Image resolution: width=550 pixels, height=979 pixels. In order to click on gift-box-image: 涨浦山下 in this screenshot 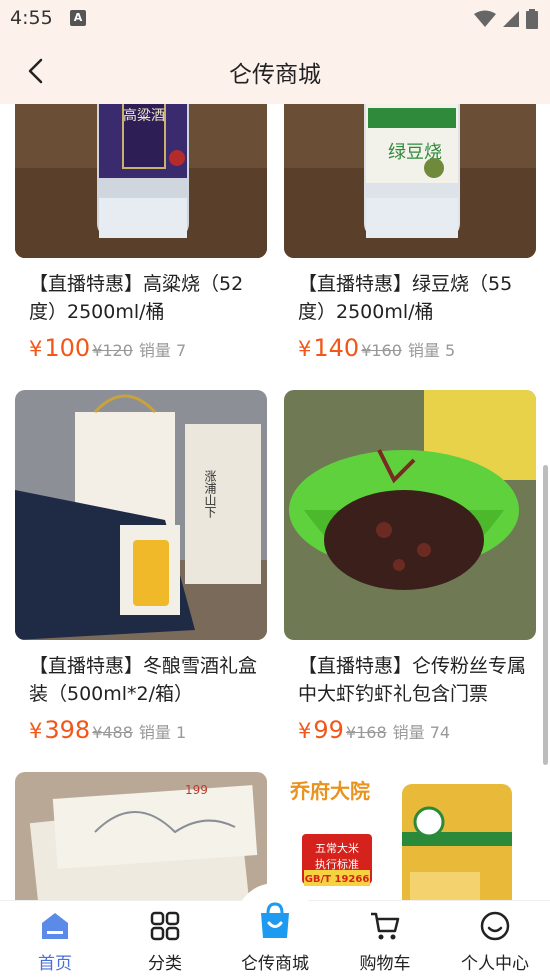, I will do `click(141, 515)`.